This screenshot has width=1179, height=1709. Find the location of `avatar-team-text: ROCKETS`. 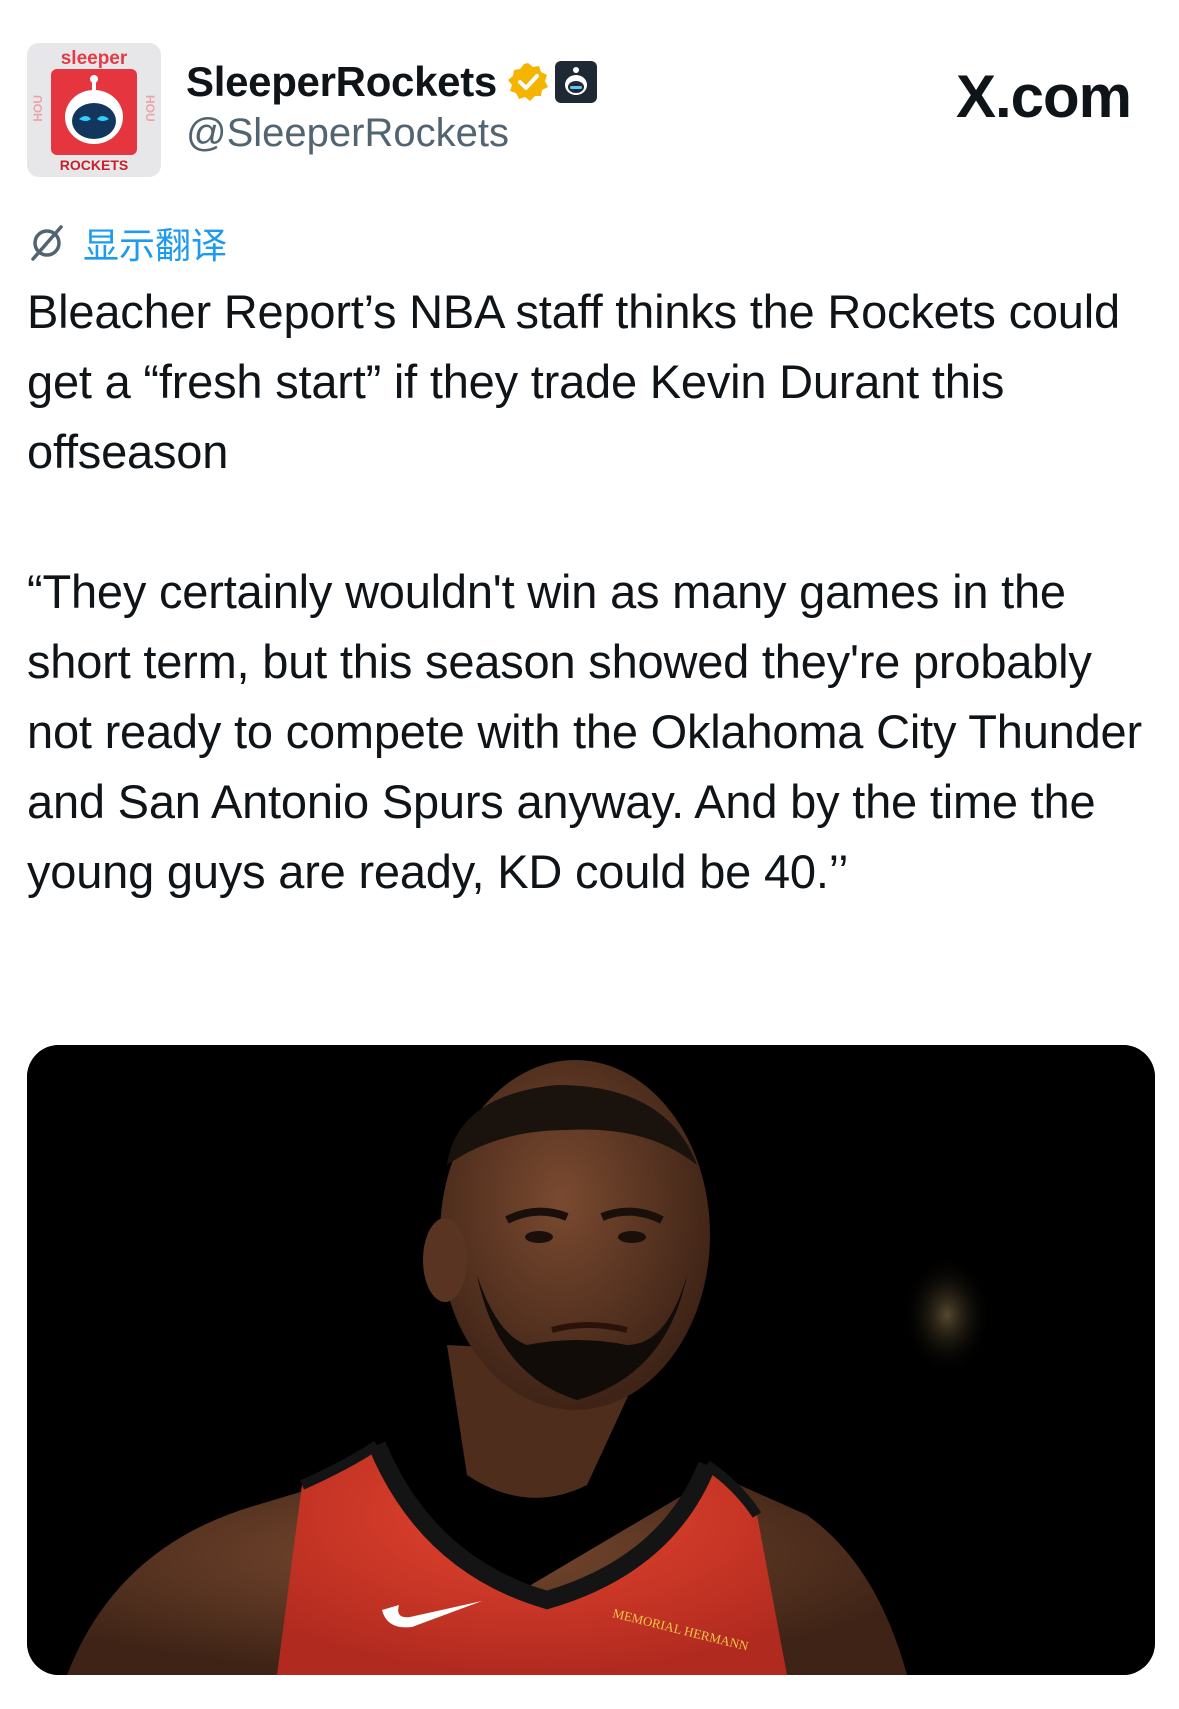

avatar-team-text: ROCKETS is located at coordinates (94, 165).